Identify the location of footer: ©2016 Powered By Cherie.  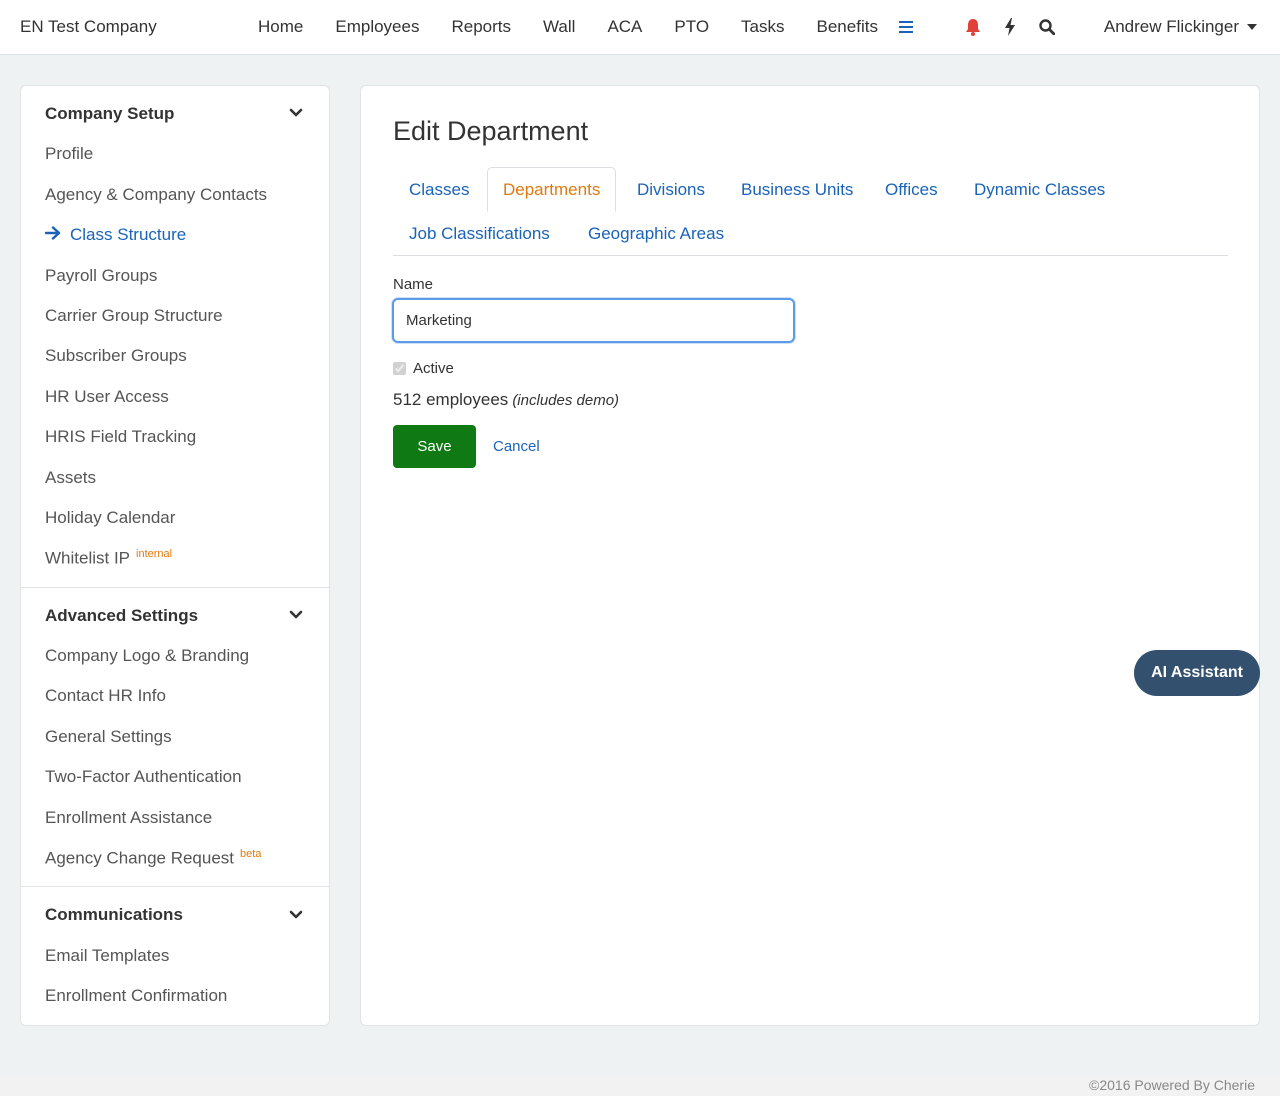
(640, 1086).